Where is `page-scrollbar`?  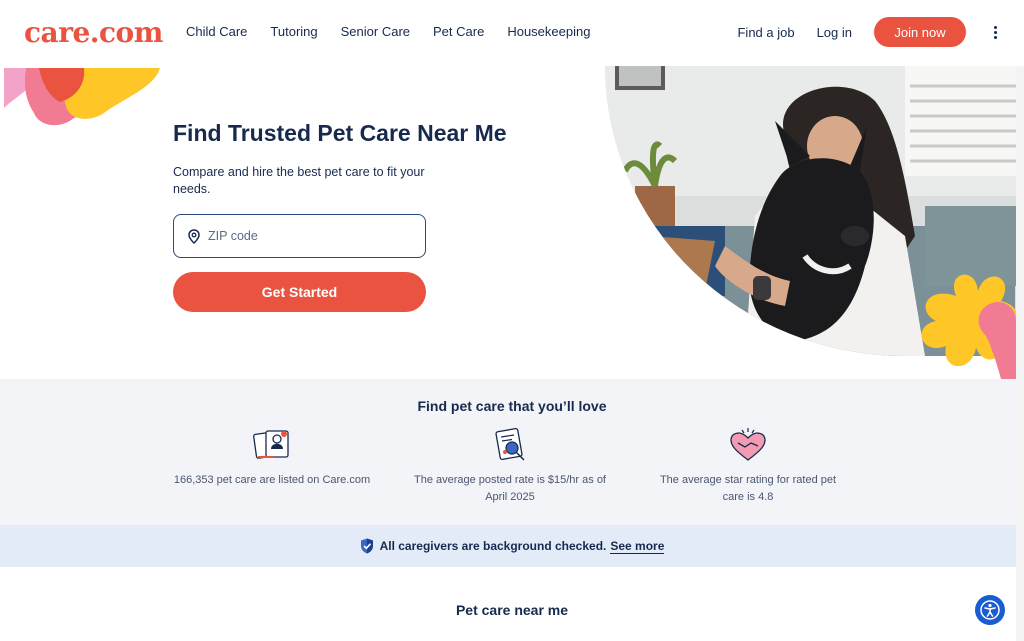 page-scrollbar is located at coordinates (1020, 353).